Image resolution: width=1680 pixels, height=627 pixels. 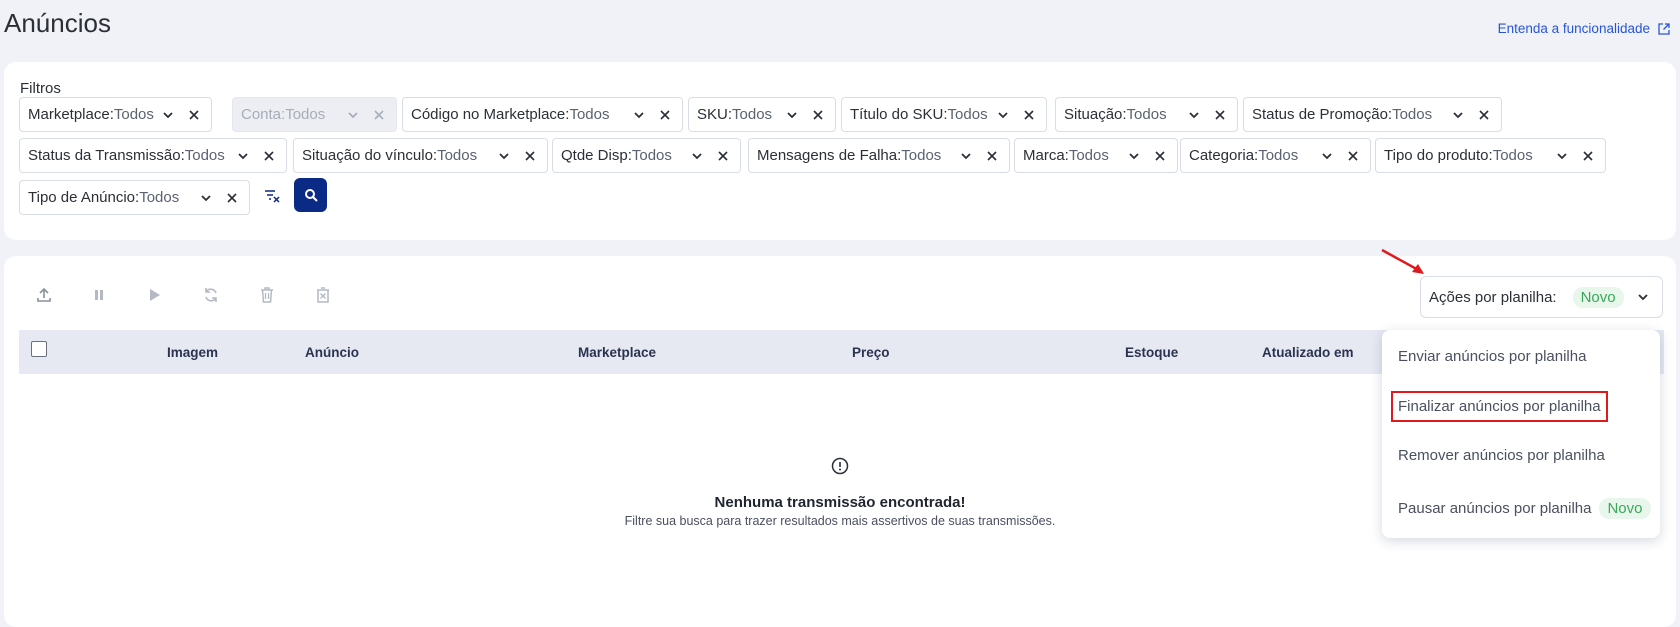 What do you see at coordinates (1495, 508) in the screenshot?
I see `menu-item-label: Pausar anúncios por planilha` at bounding box center [1495, 508].